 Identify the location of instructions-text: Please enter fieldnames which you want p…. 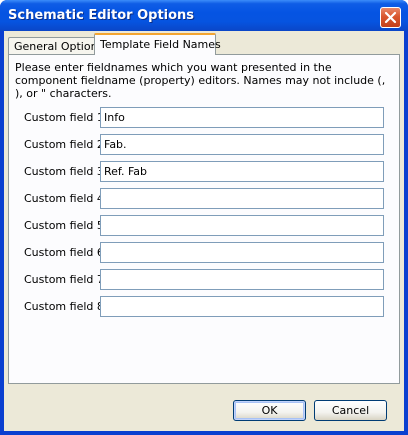
(200, 80).